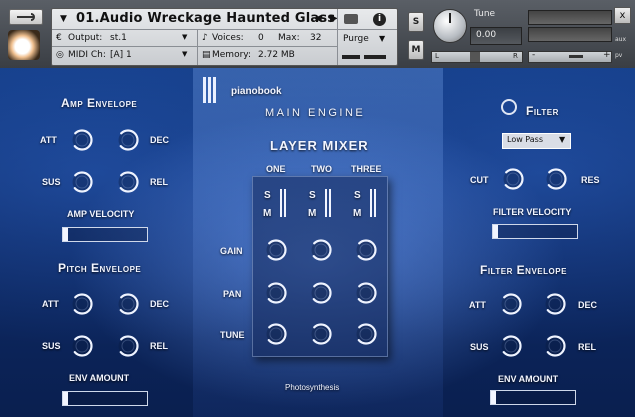 The width and height of the screenshot is (635, 417). What do you see at coordinates (416, 22) in the screenshot?
I see `solo-button: S` at bounding box center [416, 22].